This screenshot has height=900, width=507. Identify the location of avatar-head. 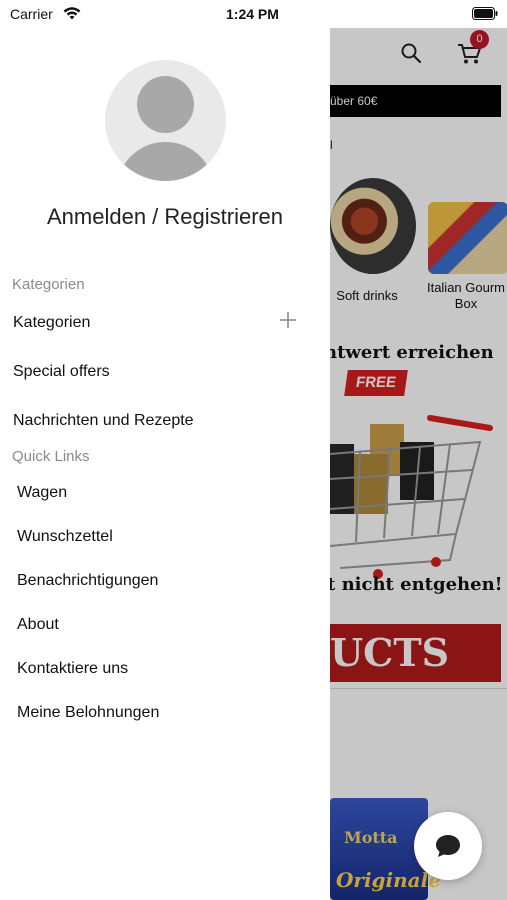
(165, 104).